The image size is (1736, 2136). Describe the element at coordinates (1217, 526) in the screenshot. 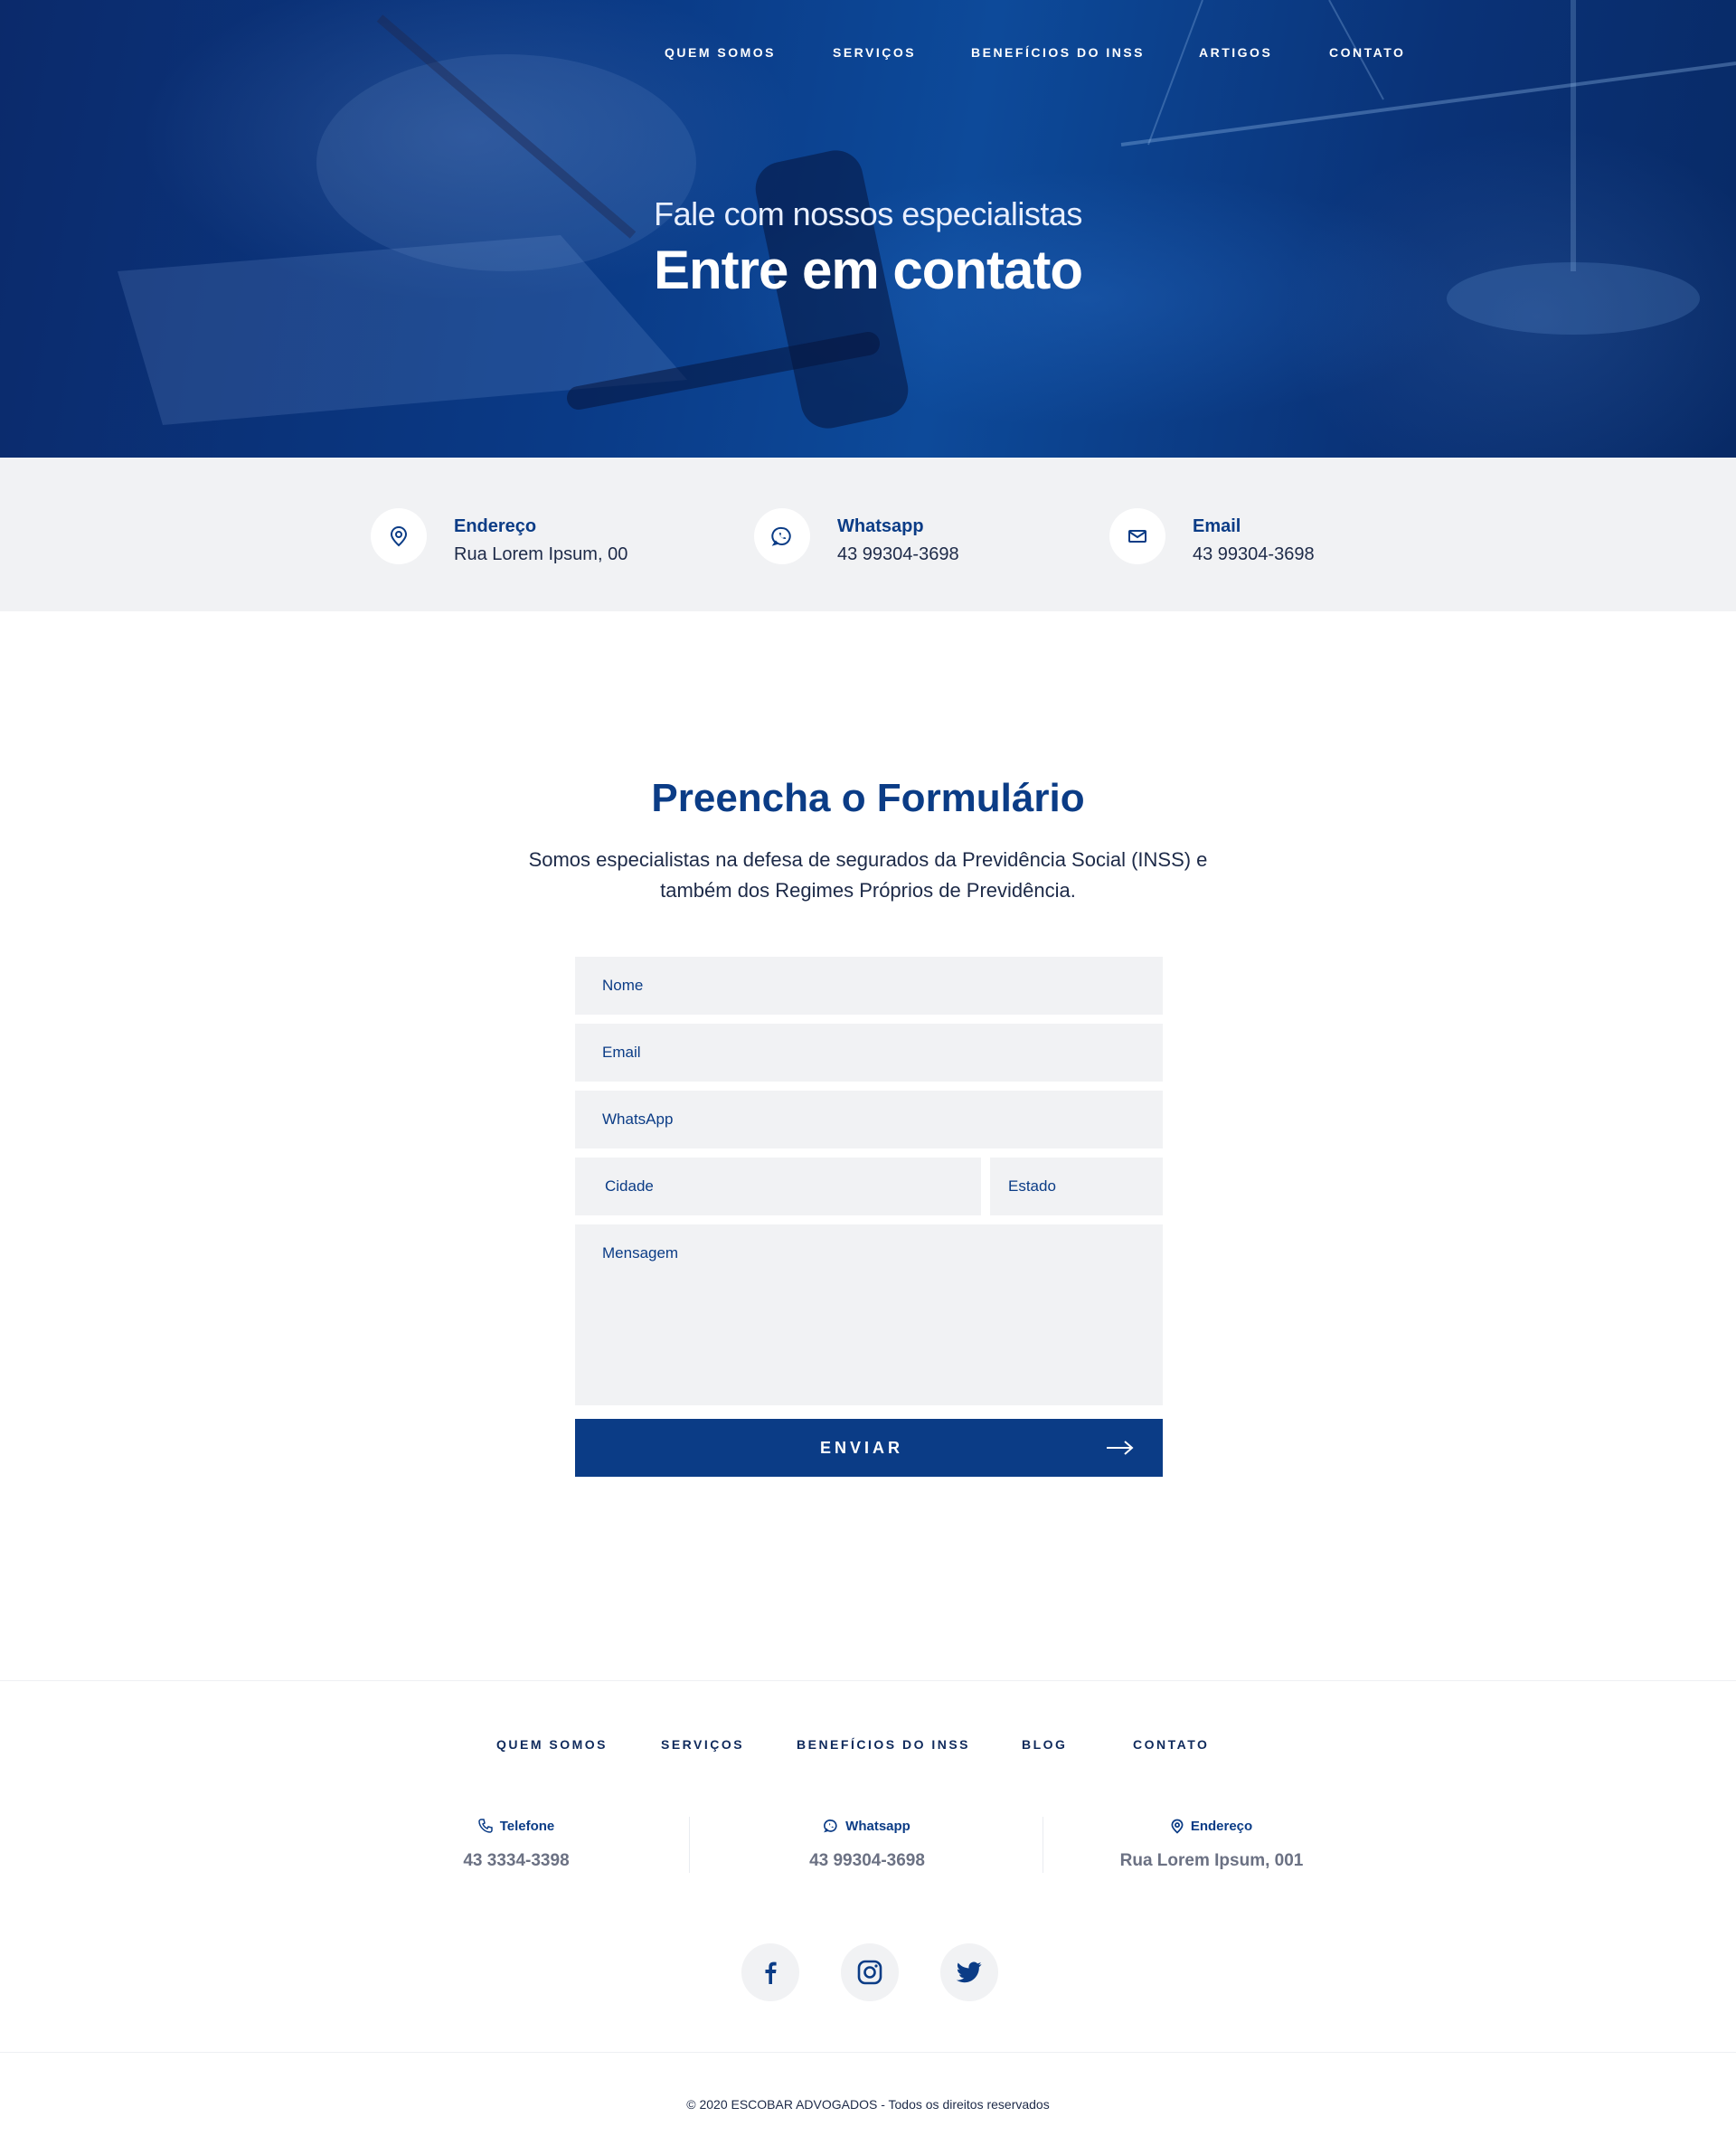

I see `contact-email-label: Email` at that location.